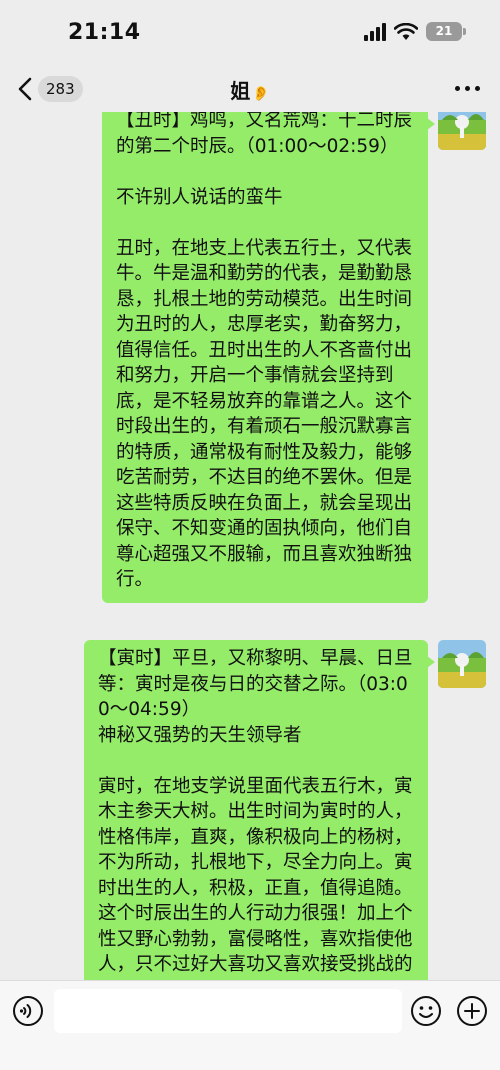 This screenshot has width=500, height=1070. Describe the element at coordinates (446, 31) in the screenshot. I see `battery-icon: 21` at that location.